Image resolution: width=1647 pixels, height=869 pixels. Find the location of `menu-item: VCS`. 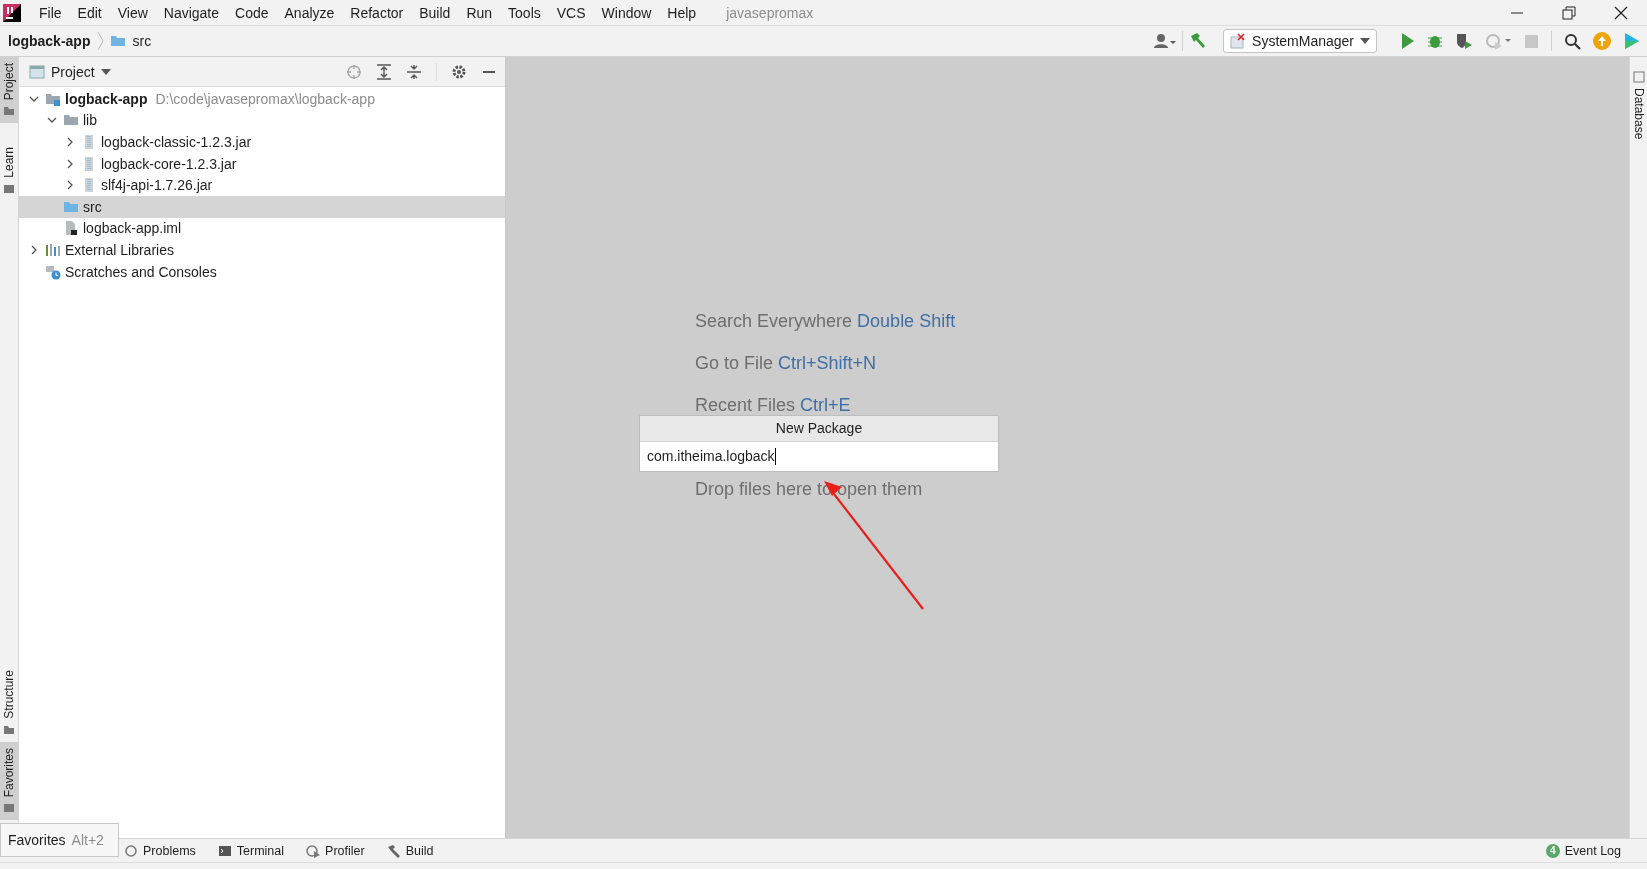

menu-item: VCS is located at coordinates (571, 12).